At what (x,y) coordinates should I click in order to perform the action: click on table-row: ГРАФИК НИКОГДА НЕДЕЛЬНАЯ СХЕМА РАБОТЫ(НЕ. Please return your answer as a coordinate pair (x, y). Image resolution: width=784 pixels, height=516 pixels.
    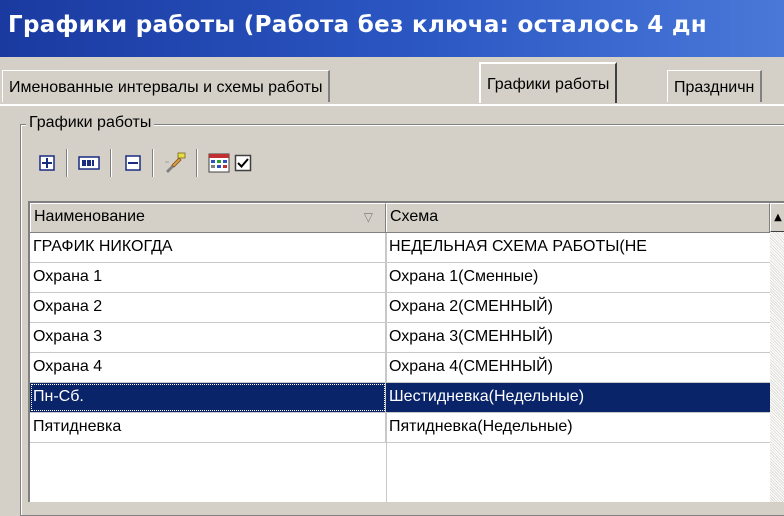
    Looking at the image, I should click on (400, 248).